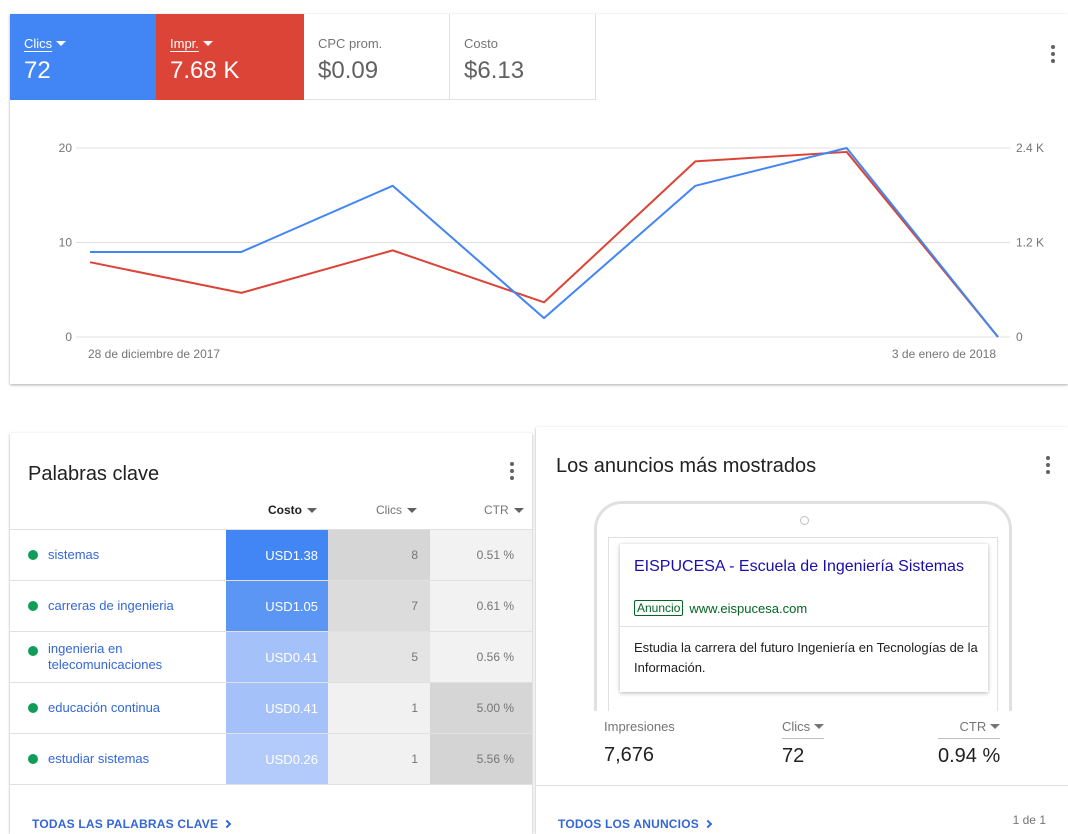  Describe the element at coordinates (639, 726) in the screenshot. I see `ad-stat-label: Impresiones` at that location.